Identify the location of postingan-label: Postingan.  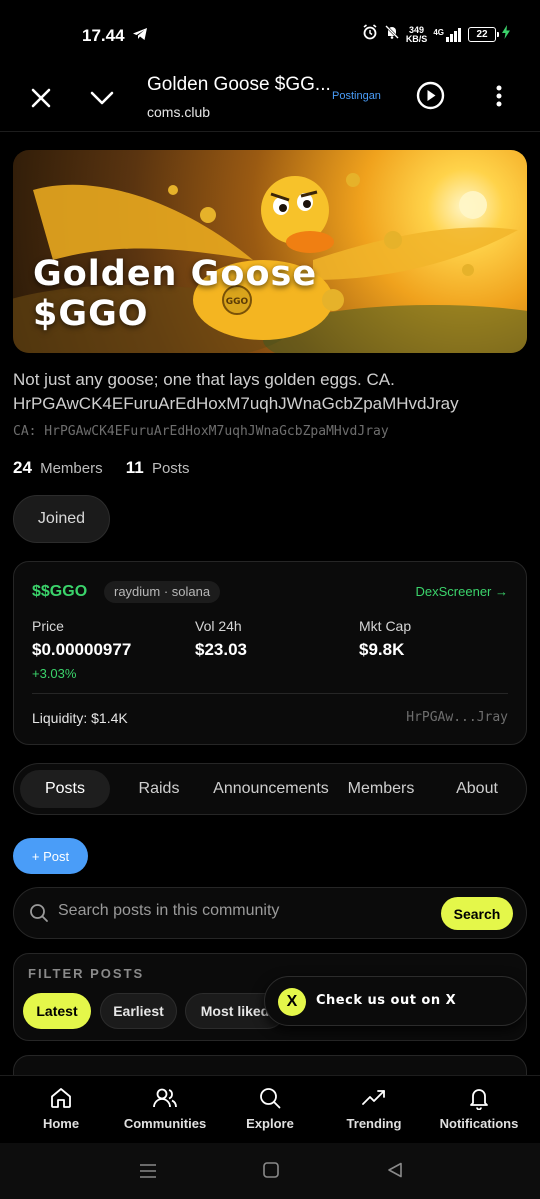
(356, 96).